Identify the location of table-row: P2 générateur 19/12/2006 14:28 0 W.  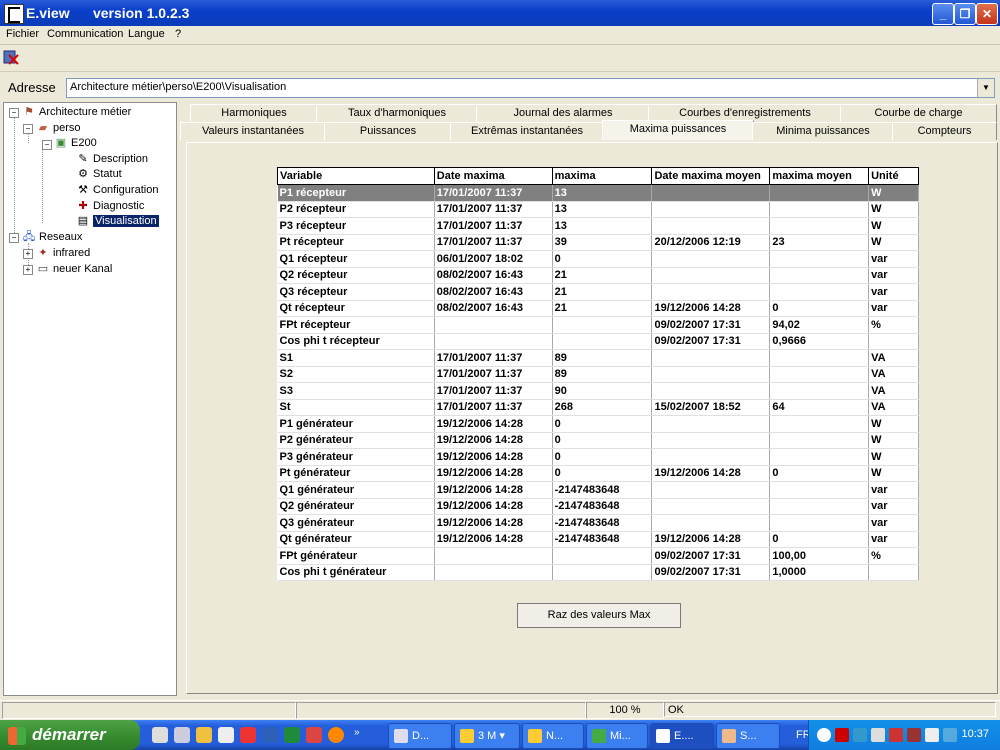
(598, 440).